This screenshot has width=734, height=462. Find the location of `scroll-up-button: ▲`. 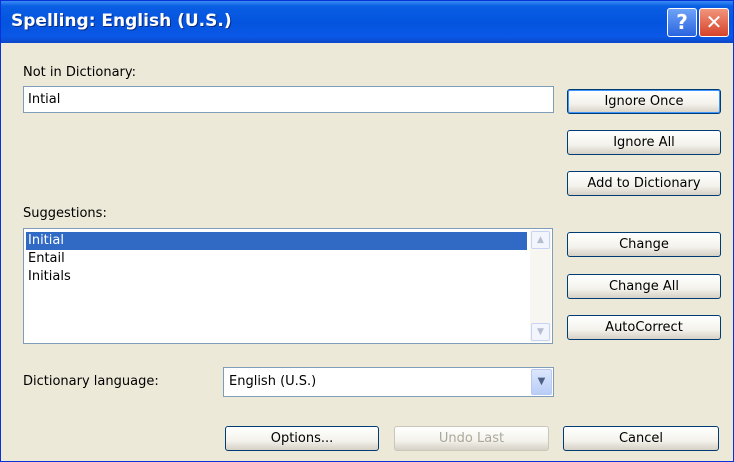

scroll-up-button: ▲ is located at coordinates (540, 240).